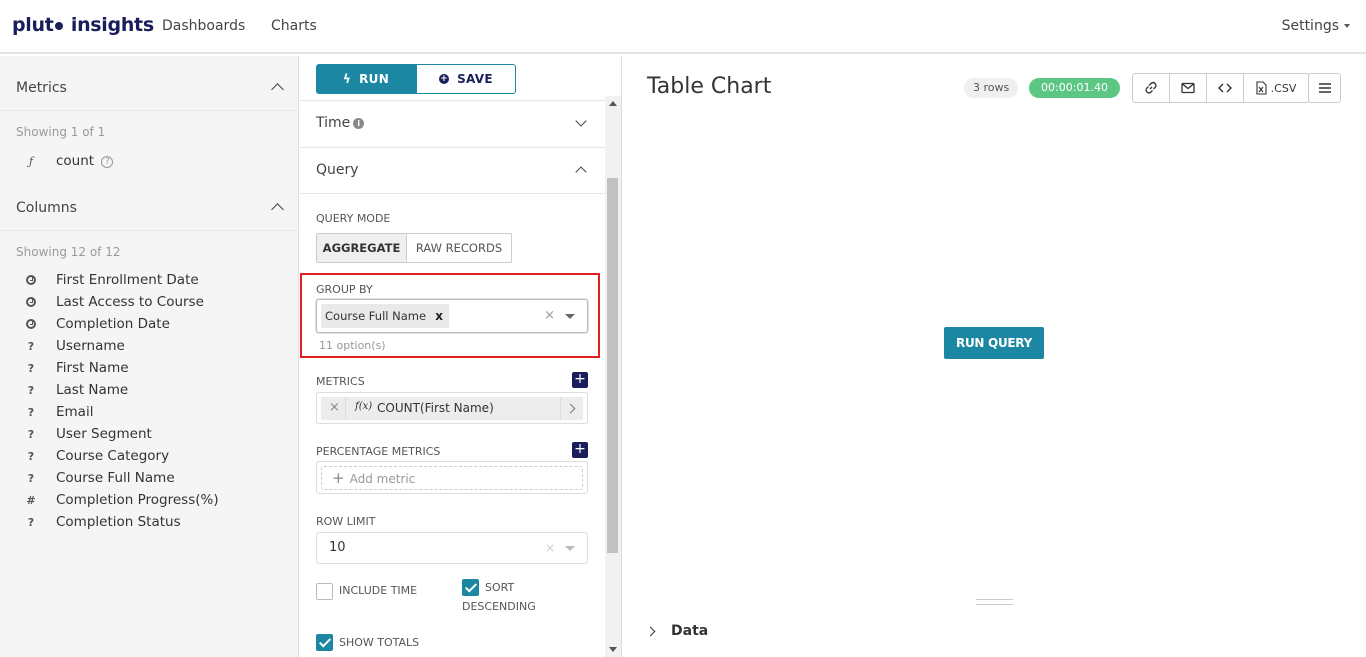 Image resolution: width=1366 pixels, height=657 pixels. I want to click on run-query-button: RUN QUERY, so click(994, 343).